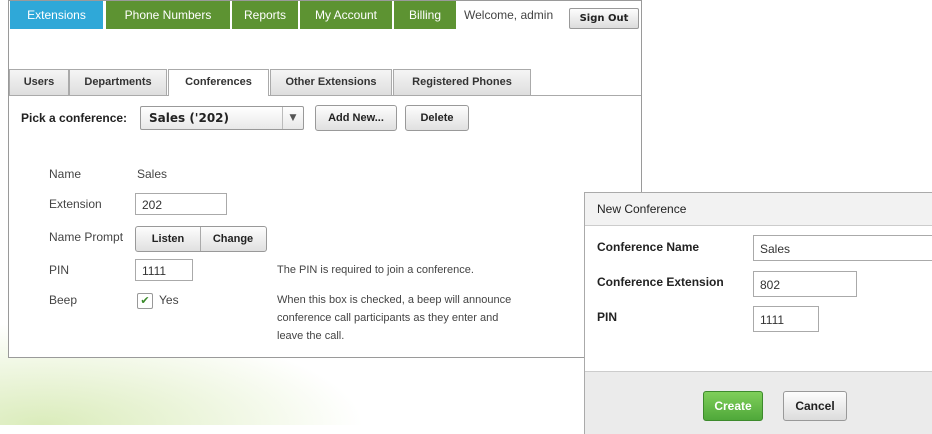 The width and height of the screenshot is (932, 434). What do you see at coordinates (152, 174) in the screenshot?
I see `name-value: Sales` at bounding box center [152, 174].